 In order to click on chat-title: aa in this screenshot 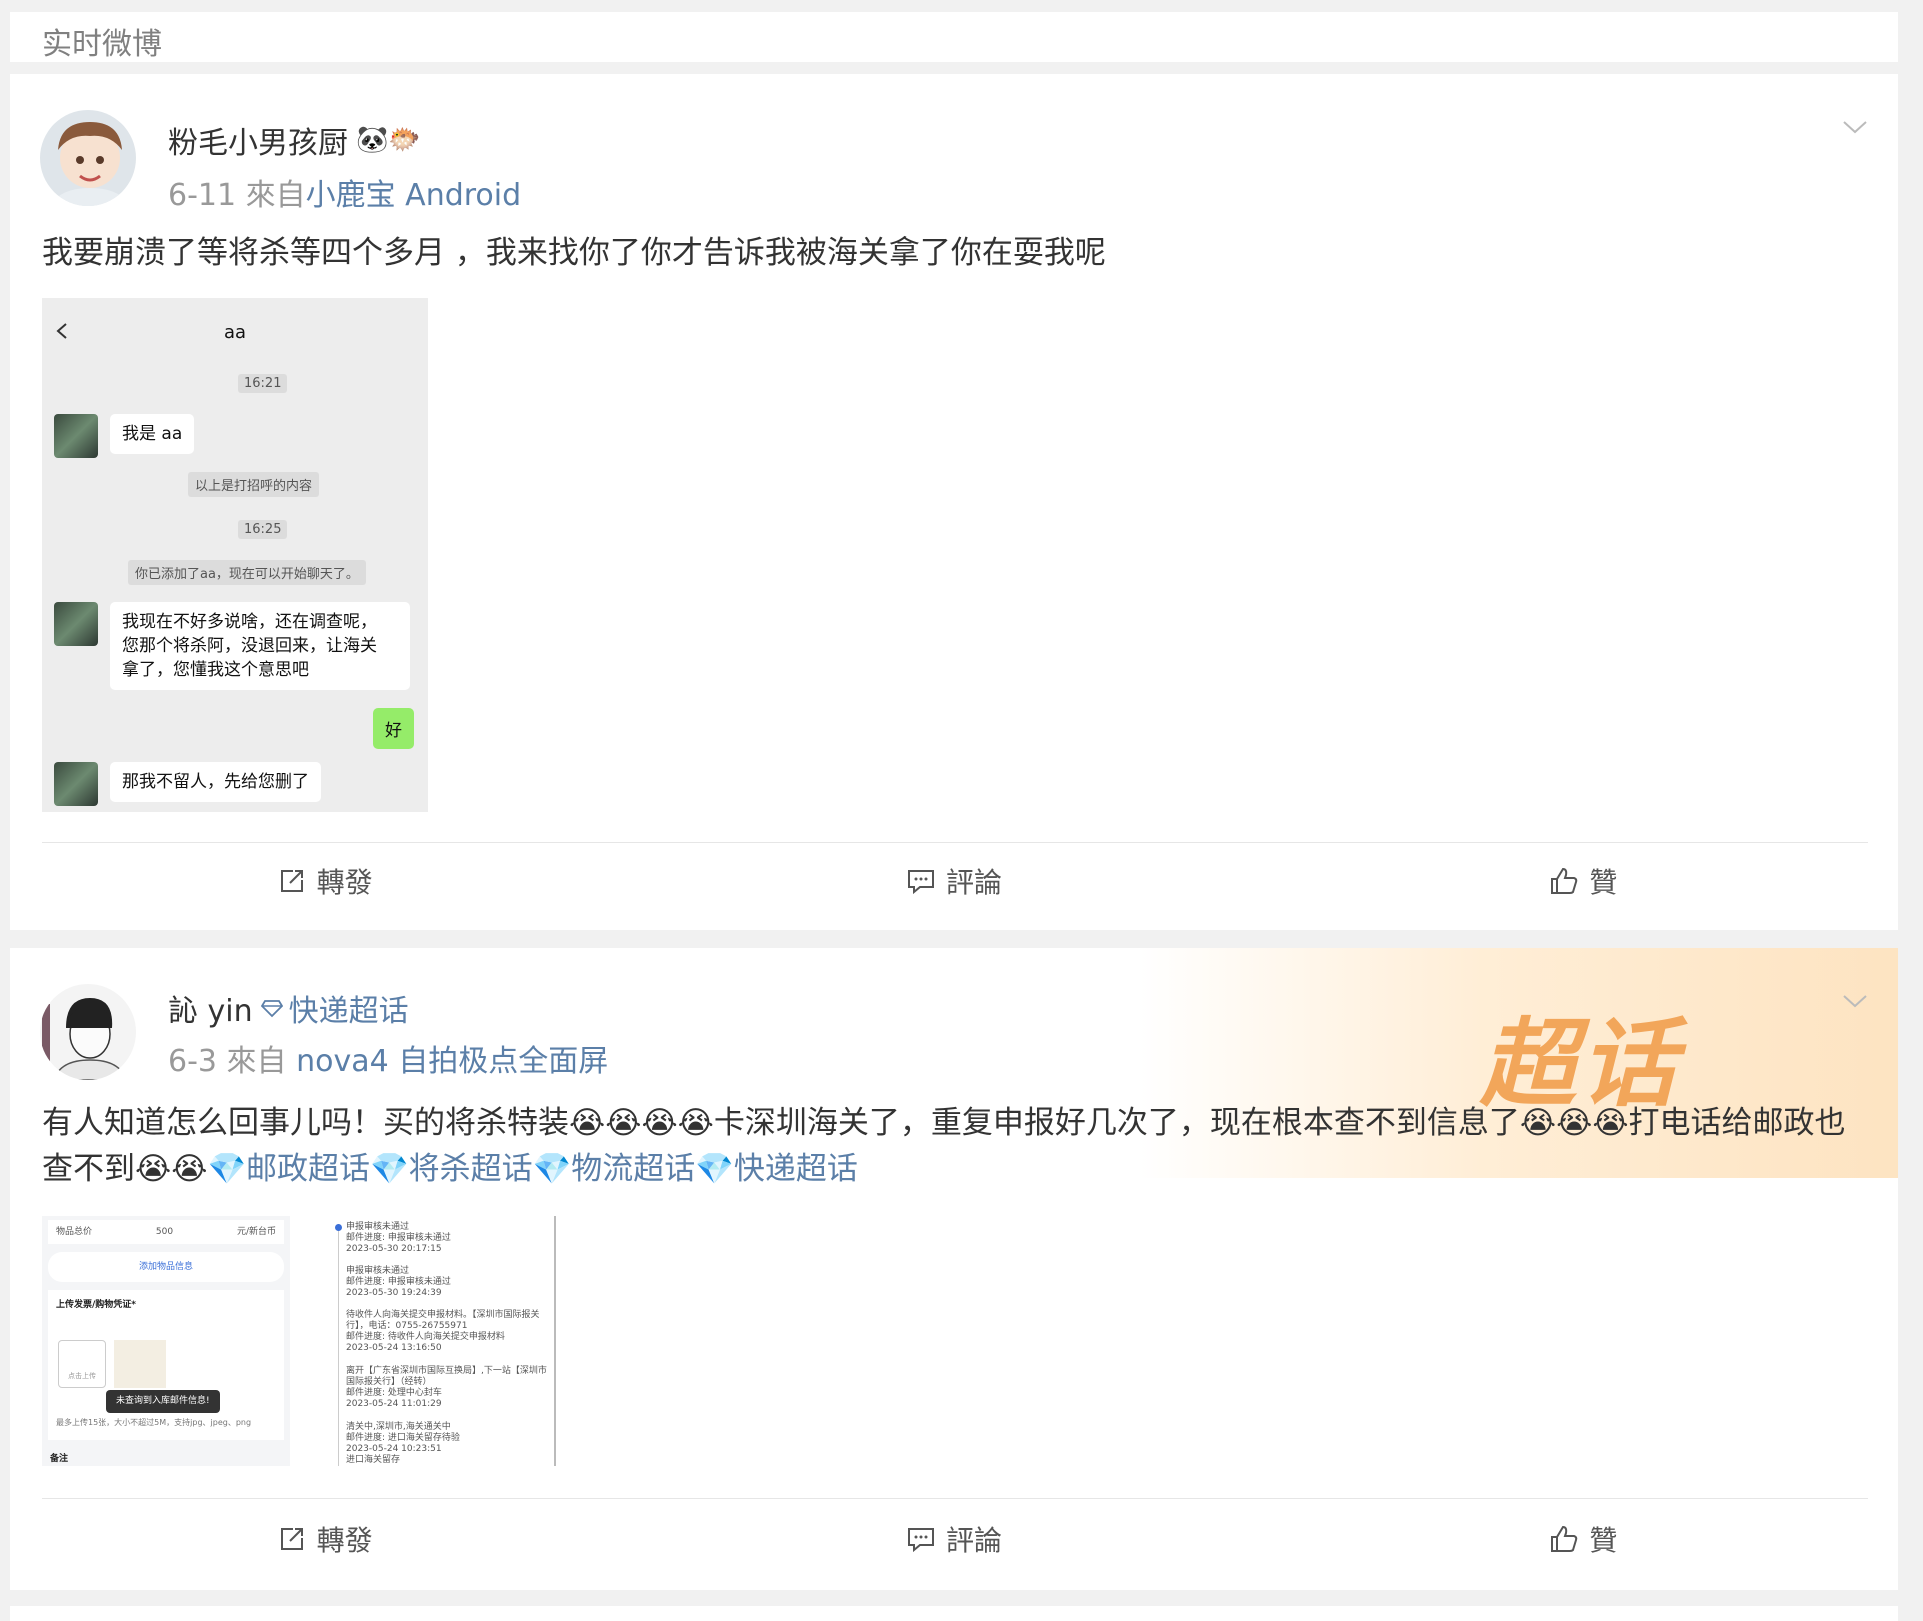, I will do `click(235, 332)`.